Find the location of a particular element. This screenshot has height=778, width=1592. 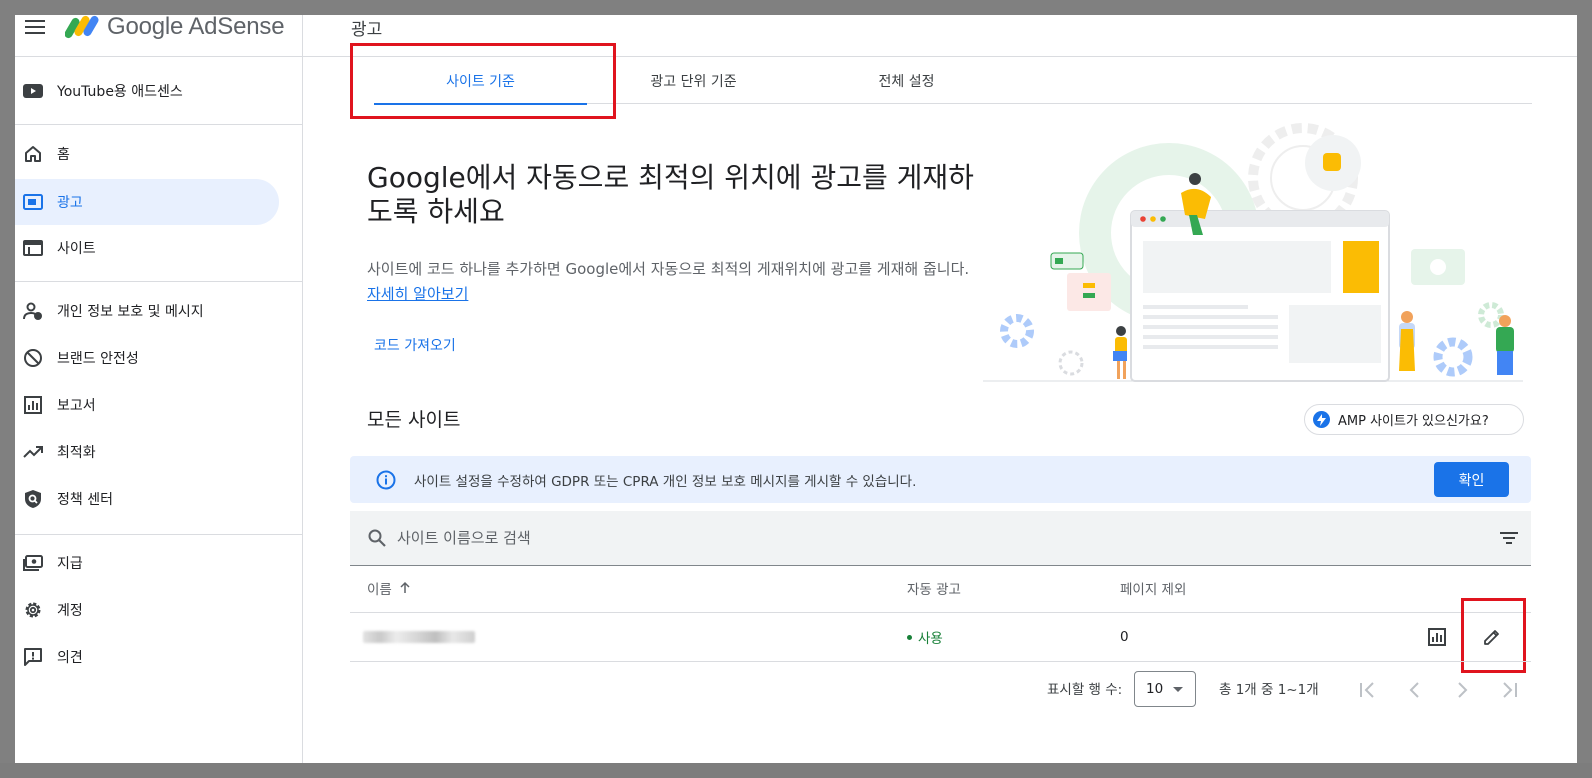

get-code-button: 코드 가져오기 is located at coordinates (415, 345).